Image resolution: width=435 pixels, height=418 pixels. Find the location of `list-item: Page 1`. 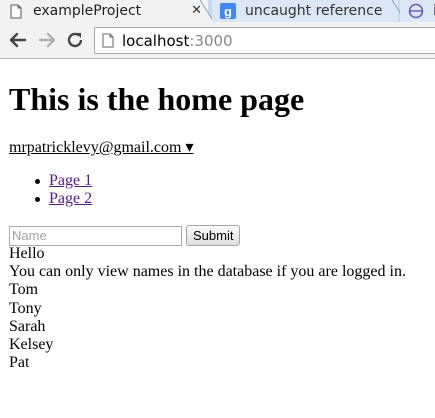

list-item: Page 1 is located at coordinates (50, 181).